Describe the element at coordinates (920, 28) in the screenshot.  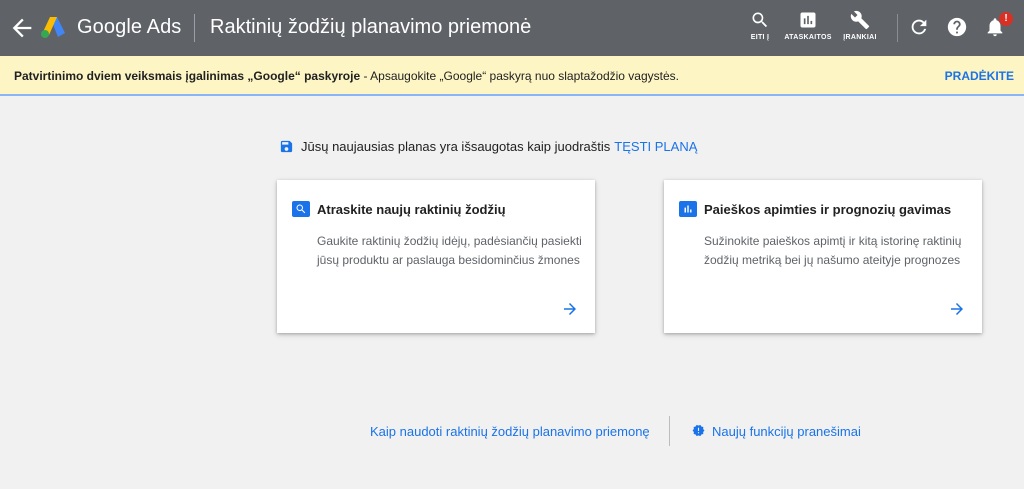
I see `refresh-icon` at that location.